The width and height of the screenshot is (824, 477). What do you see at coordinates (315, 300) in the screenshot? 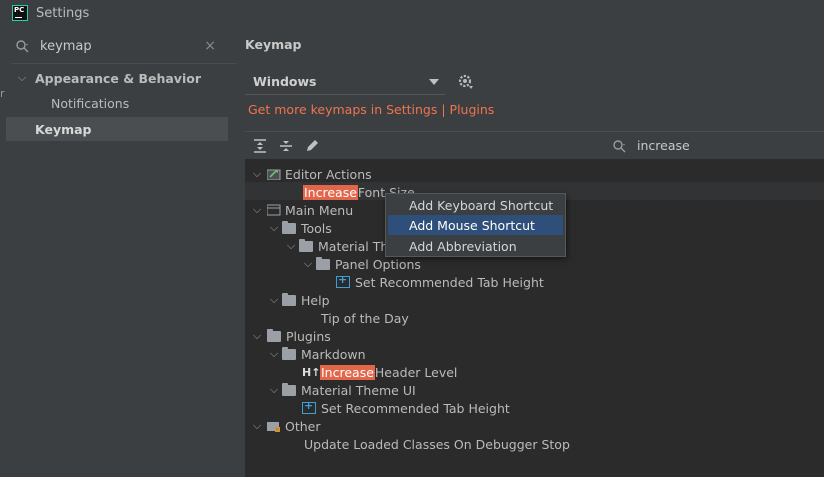
I see `tree-node-label: Help` at bounding box center [315, 300].